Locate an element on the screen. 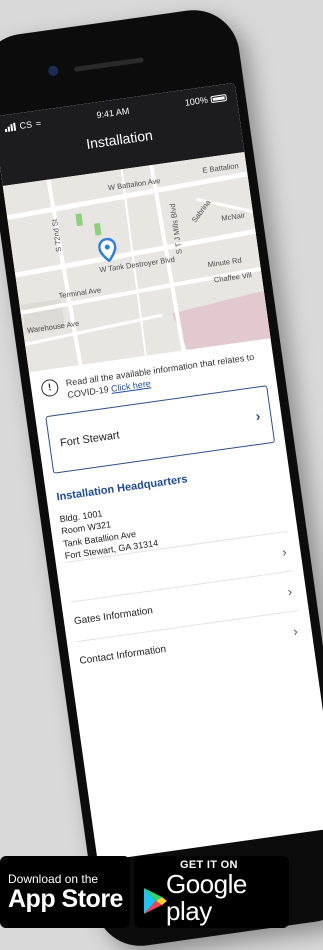 The height and width of the screenshot is (950, 323). map-pin-icon is located at coordinates (107, 250).